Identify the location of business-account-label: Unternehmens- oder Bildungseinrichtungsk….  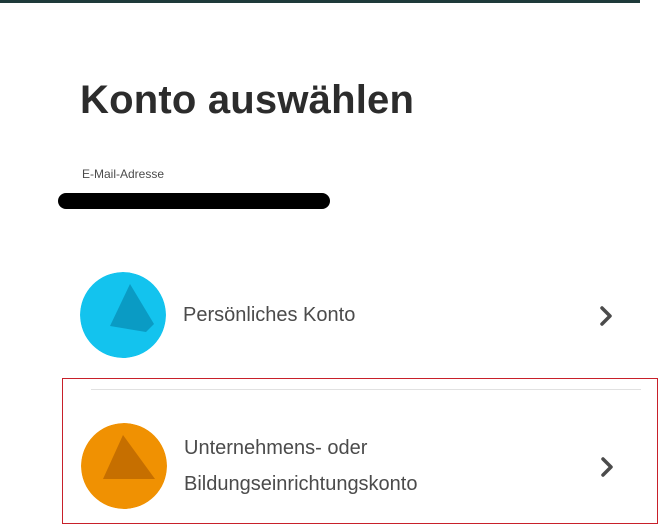
(301, 466).